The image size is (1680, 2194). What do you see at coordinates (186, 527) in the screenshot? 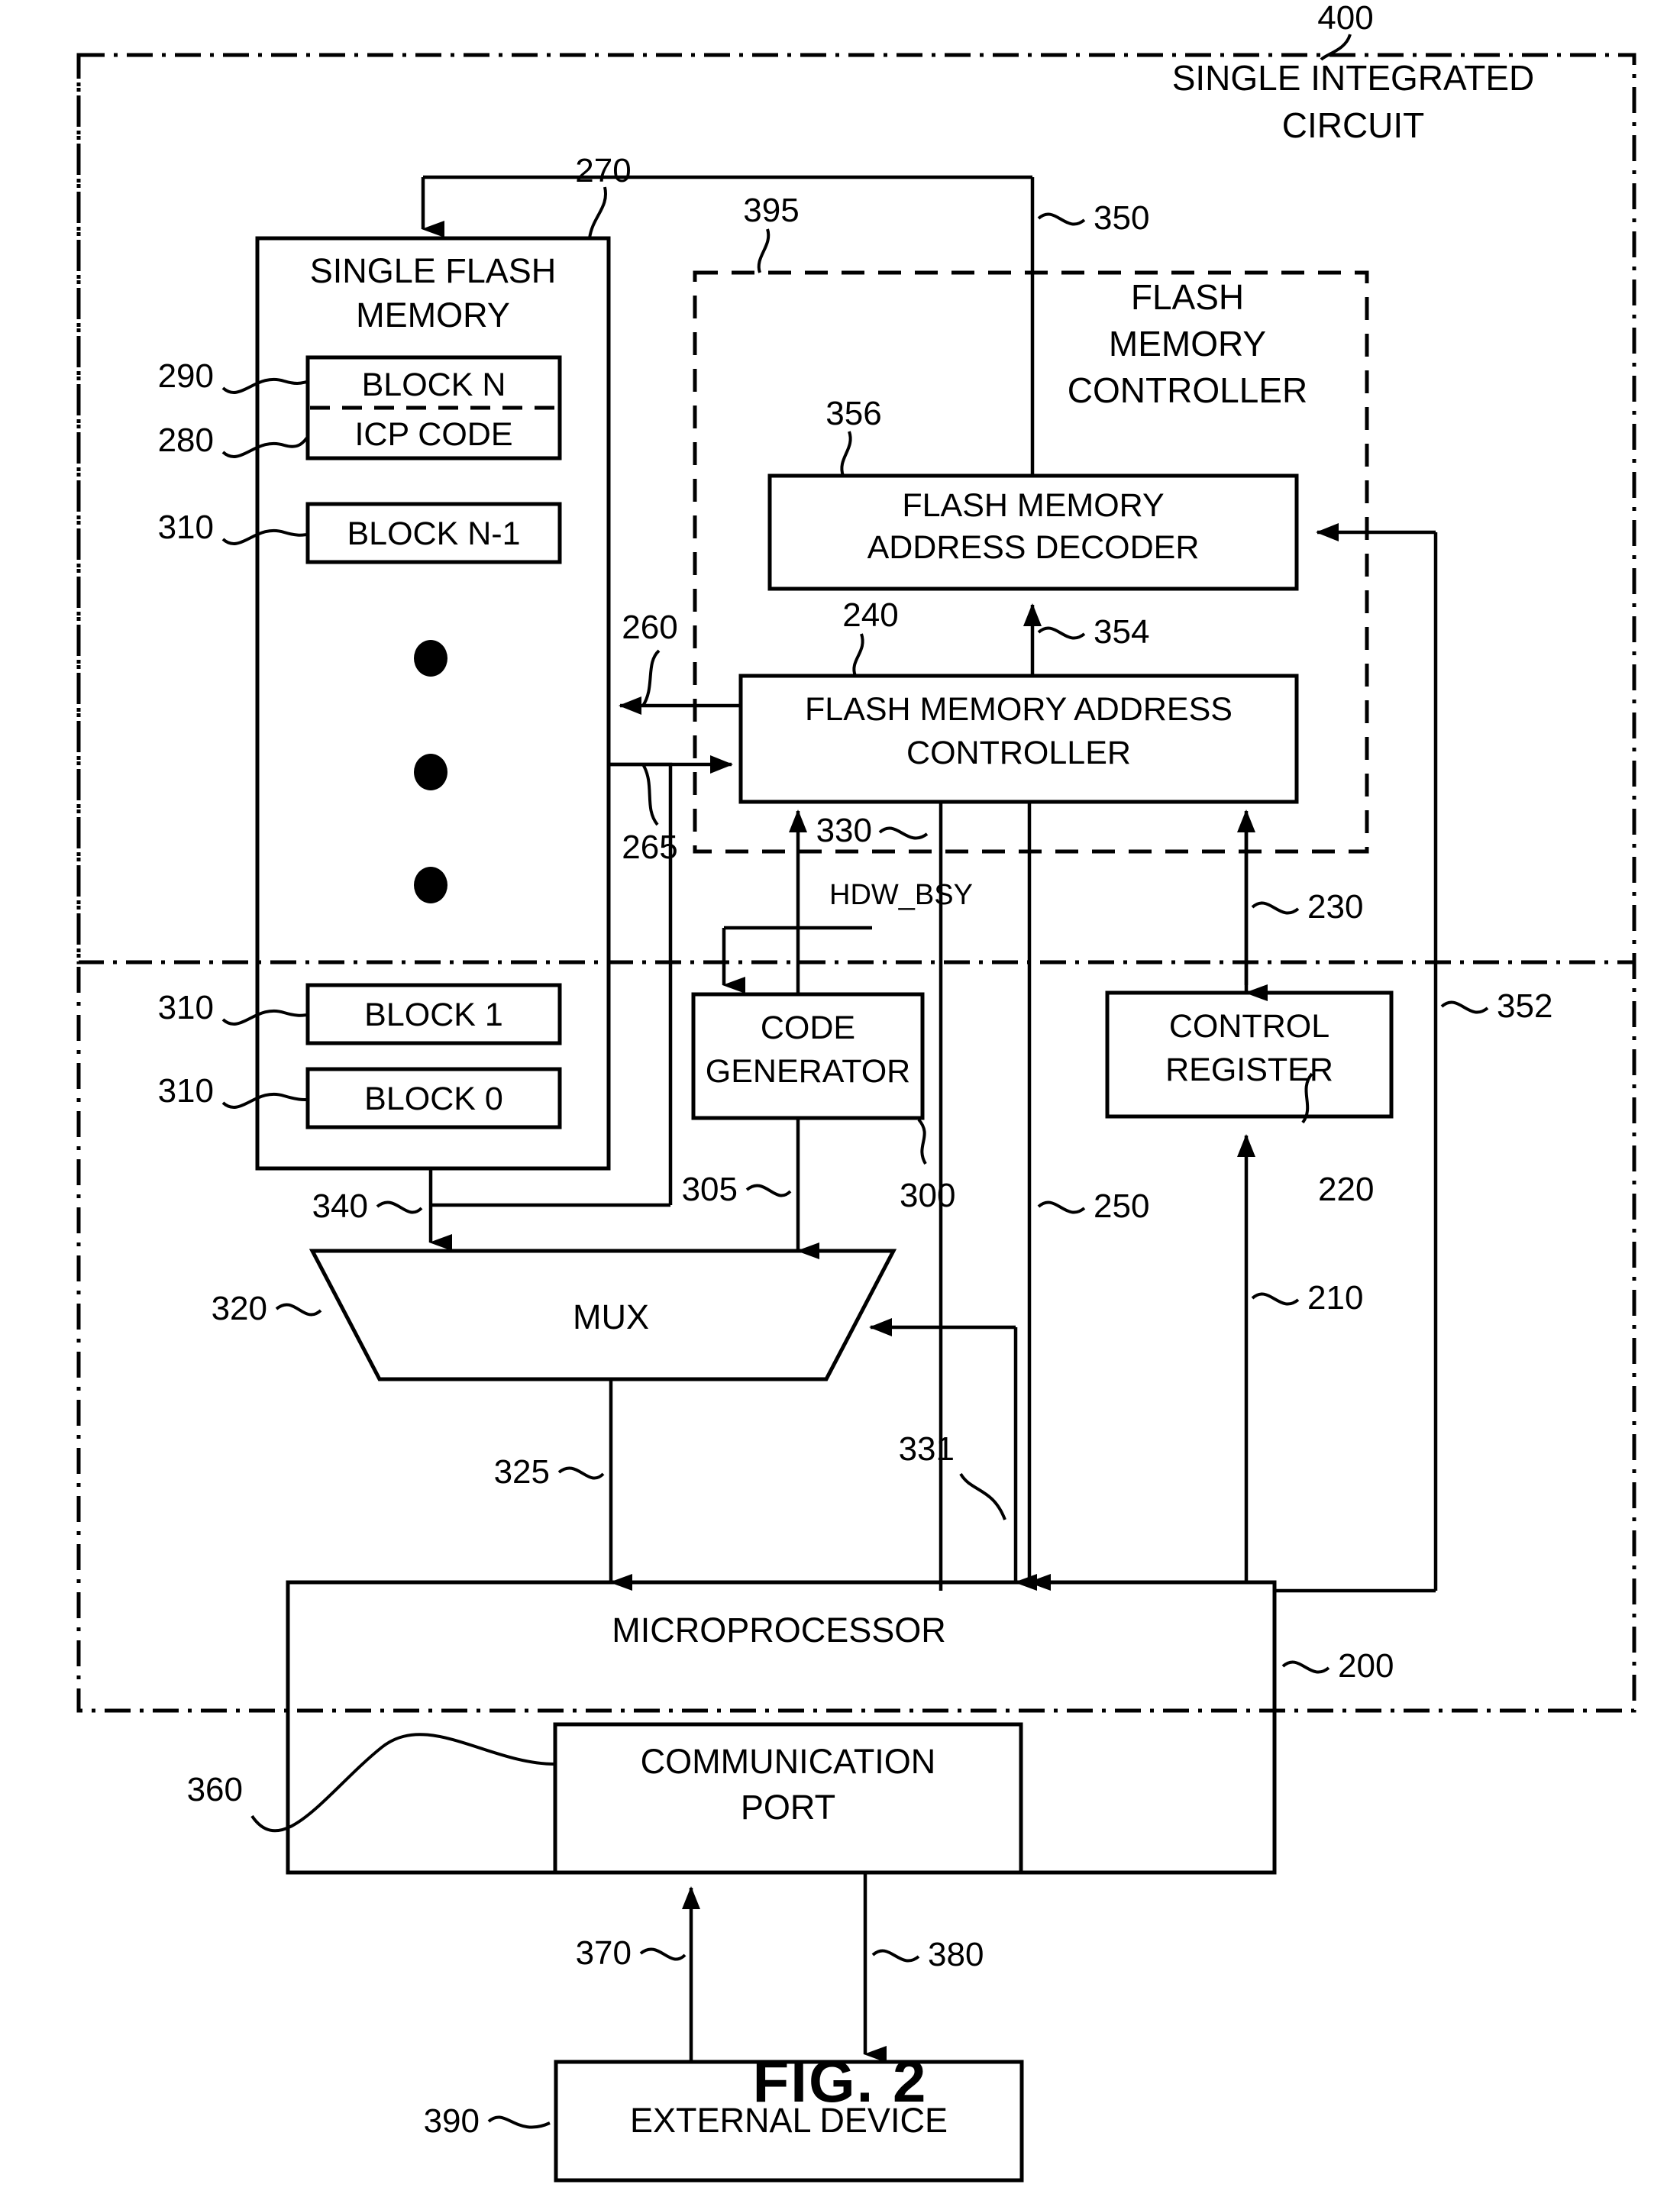
I see `ref-310-a: 310` at bounding box center [186, 527].